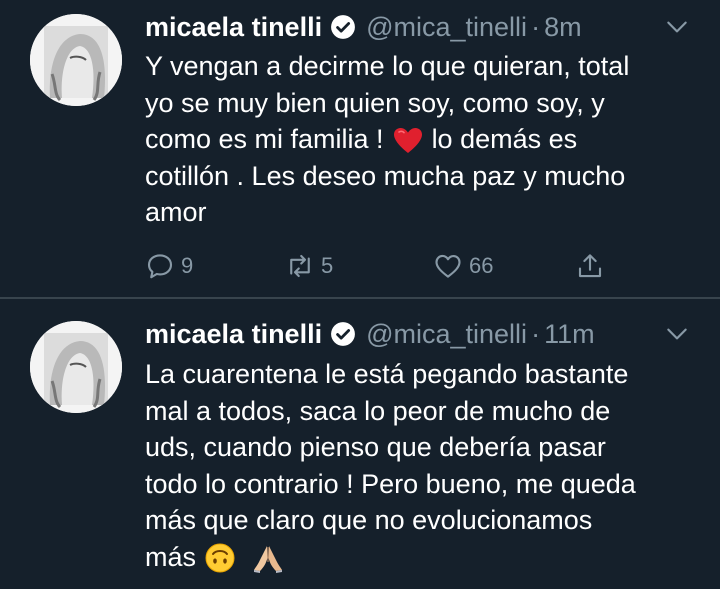 This screenshot has height=589, width=720. Describe the element at coordinates (300, 266) in the screenshot. I see `retweet-icon` at that location.